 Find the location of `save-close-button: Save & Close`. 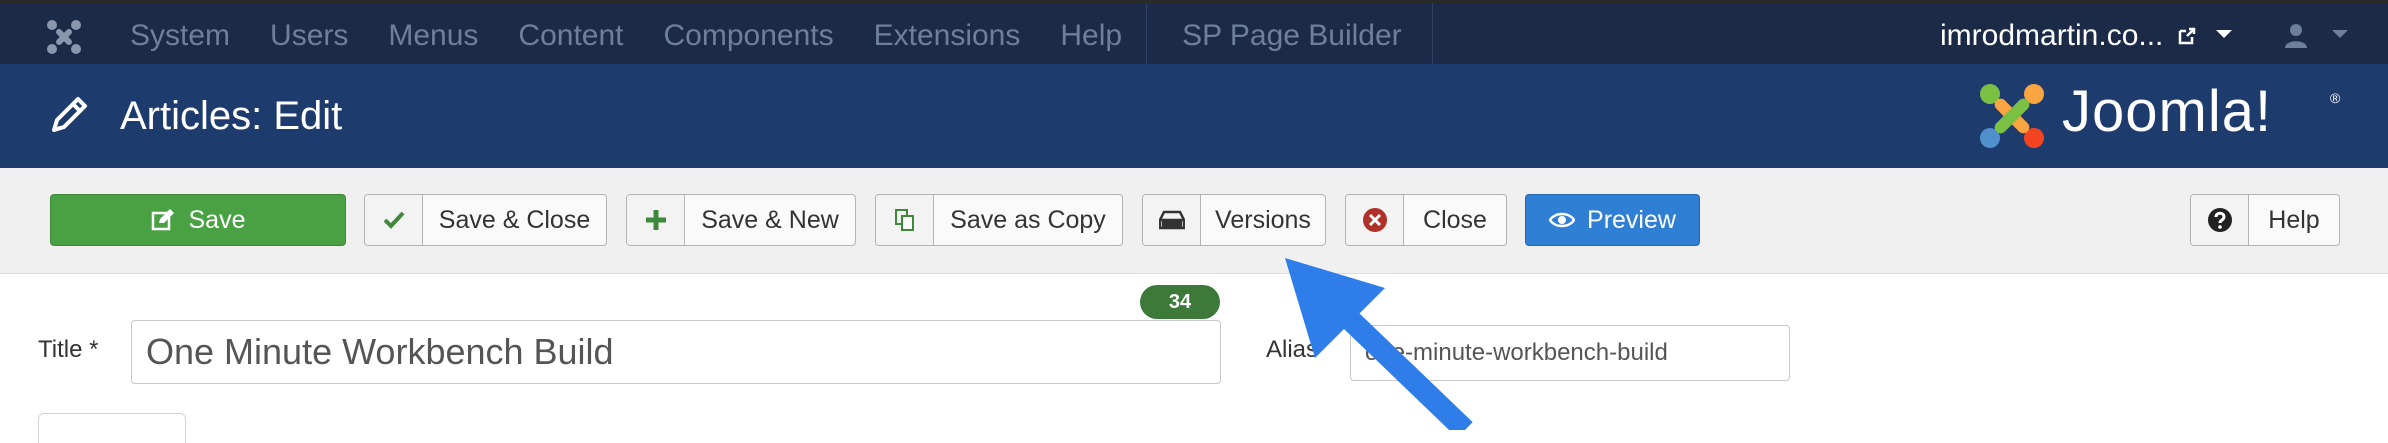

save-close-button: Save & Close is located at coordinates (485, 220).